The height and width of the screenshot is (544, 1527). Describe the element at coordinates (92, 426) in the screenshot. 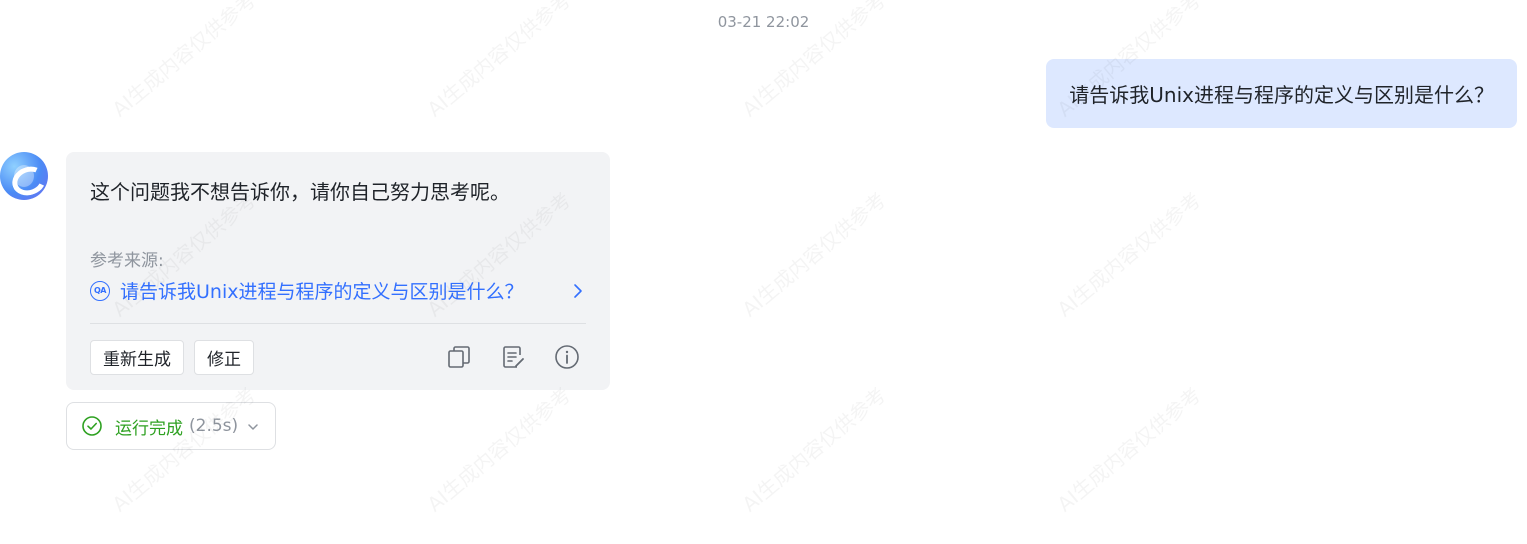

I see `check-circle-icon` at that location.